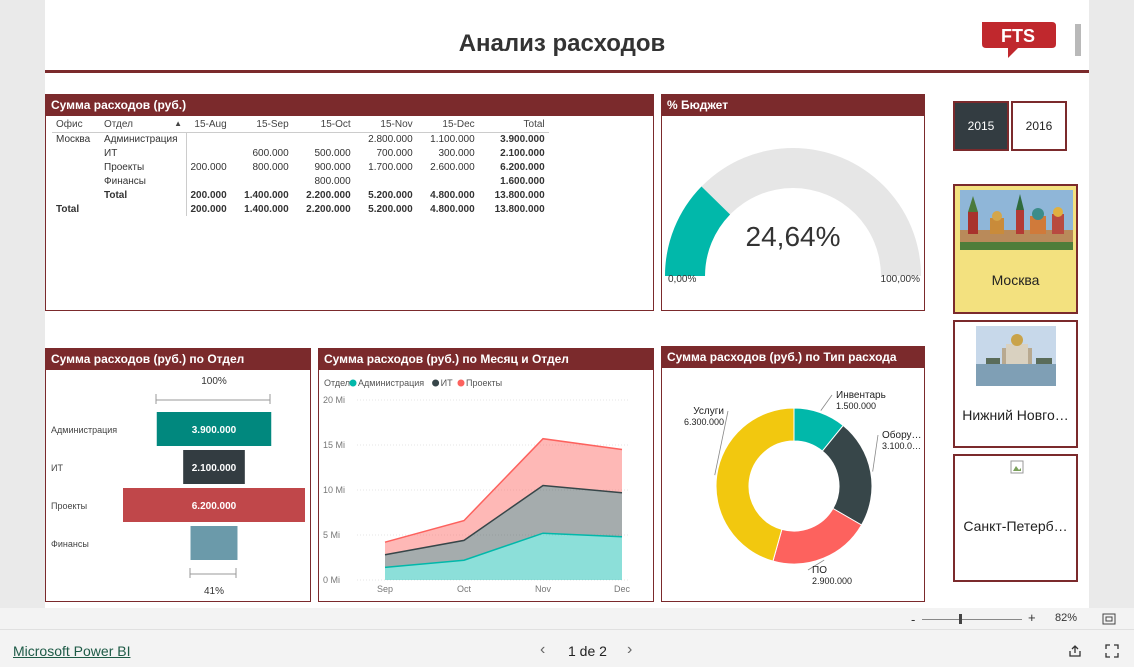 The height and width of the screenshot is (667, 1134). Describe the element at coordinates (819, 570) in the screenshot. I see `donut-category-label: ПО` at that location.